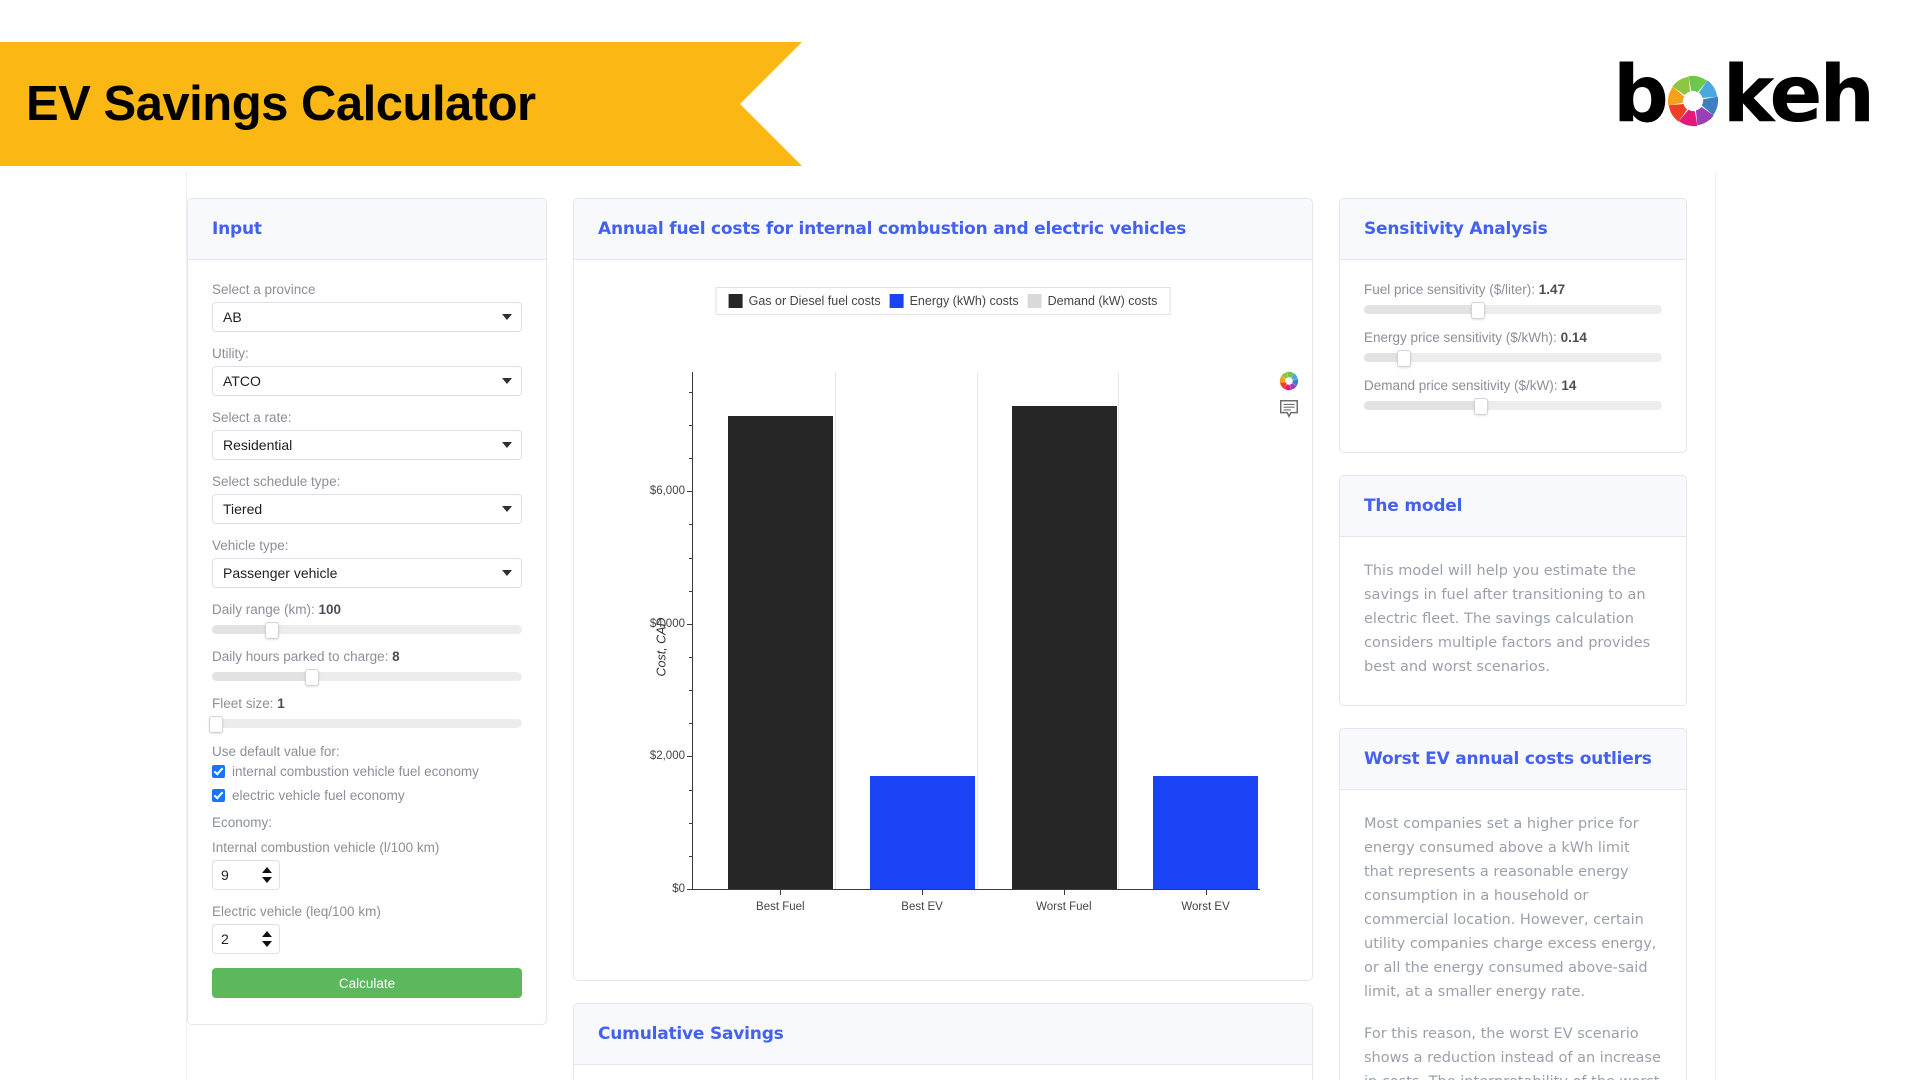  Describe the element at coordinates (780, 907) in the screenshot. I see `xtick-label-0: Best Fuel` at that location.